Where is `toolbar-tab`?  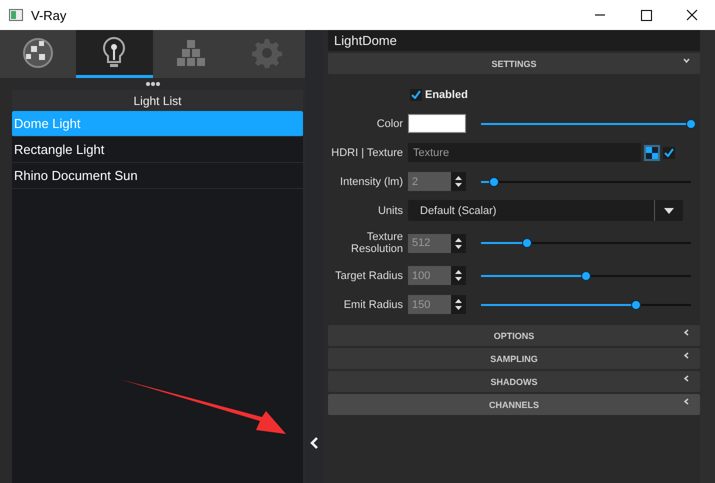 toolbar-tab is located at coordinates (114, 54).